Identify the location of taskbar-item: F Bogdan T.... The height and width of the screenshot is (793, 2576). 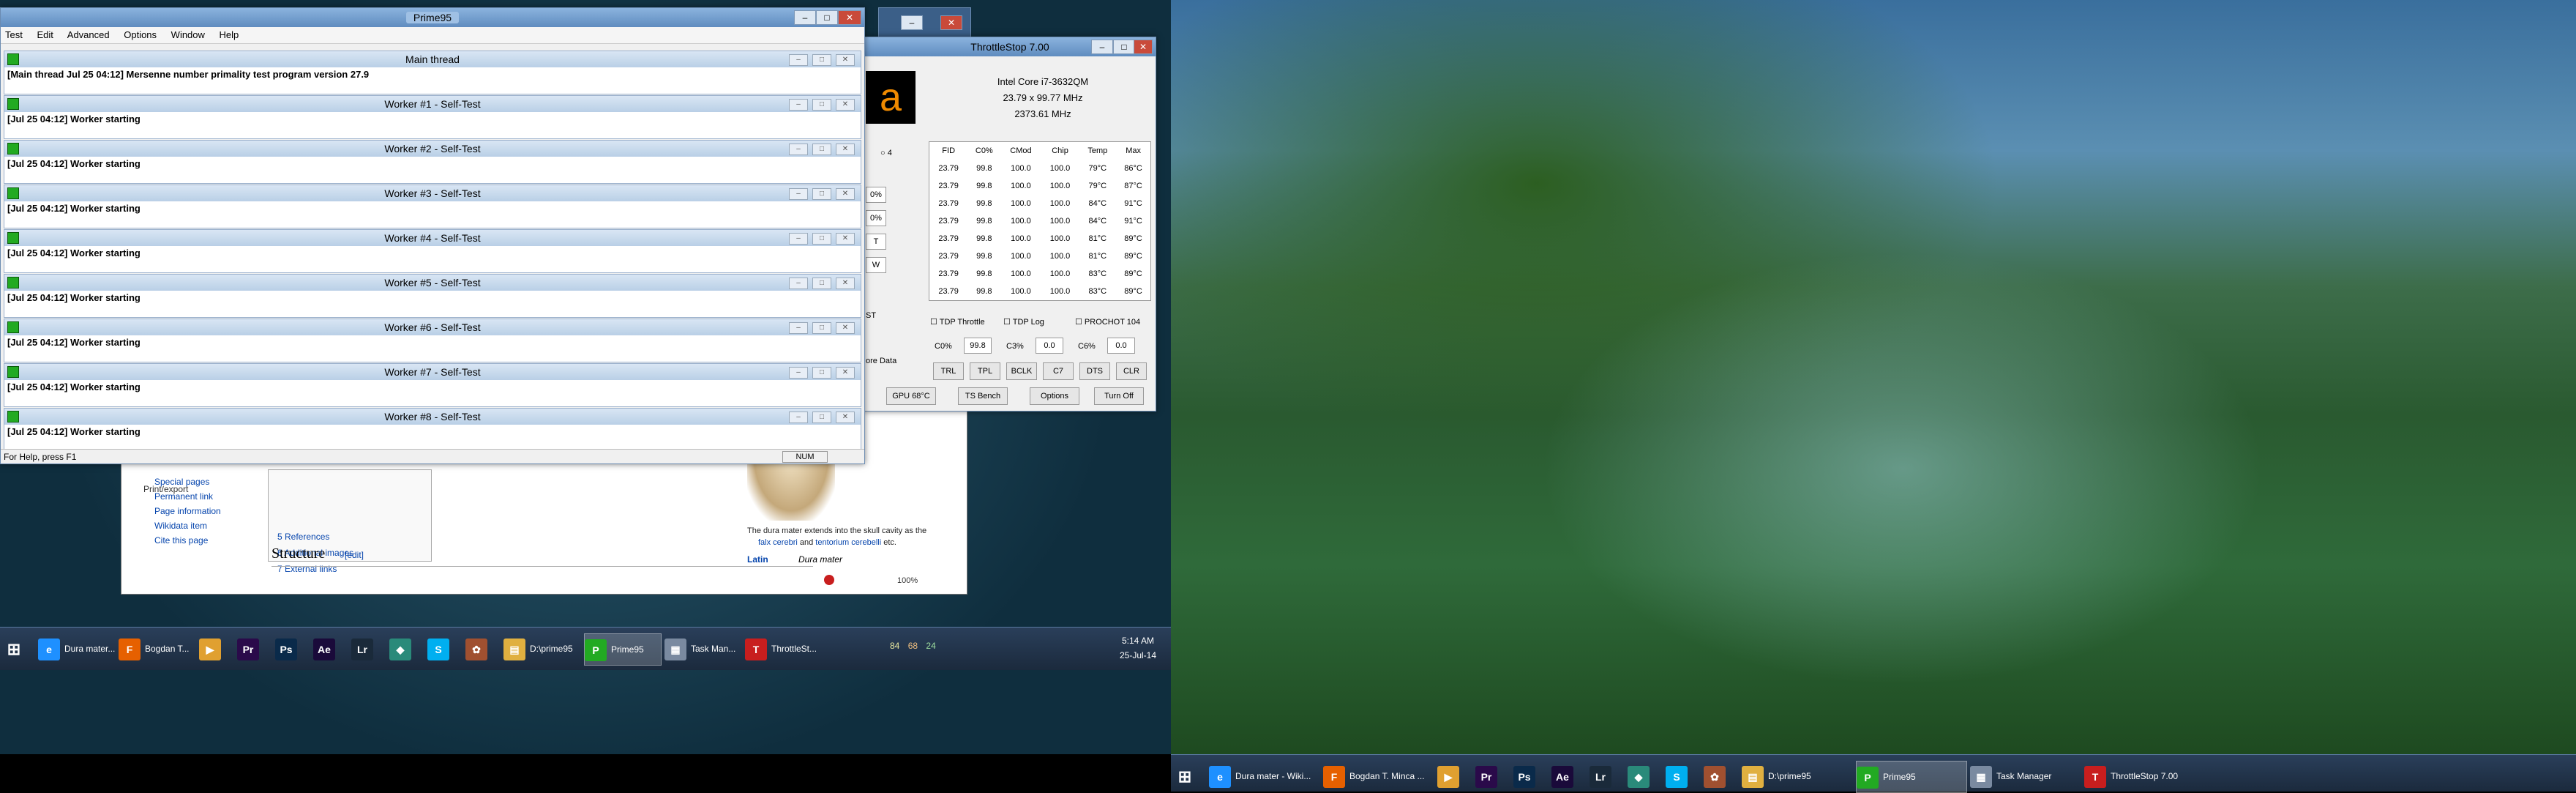
(157, 649).